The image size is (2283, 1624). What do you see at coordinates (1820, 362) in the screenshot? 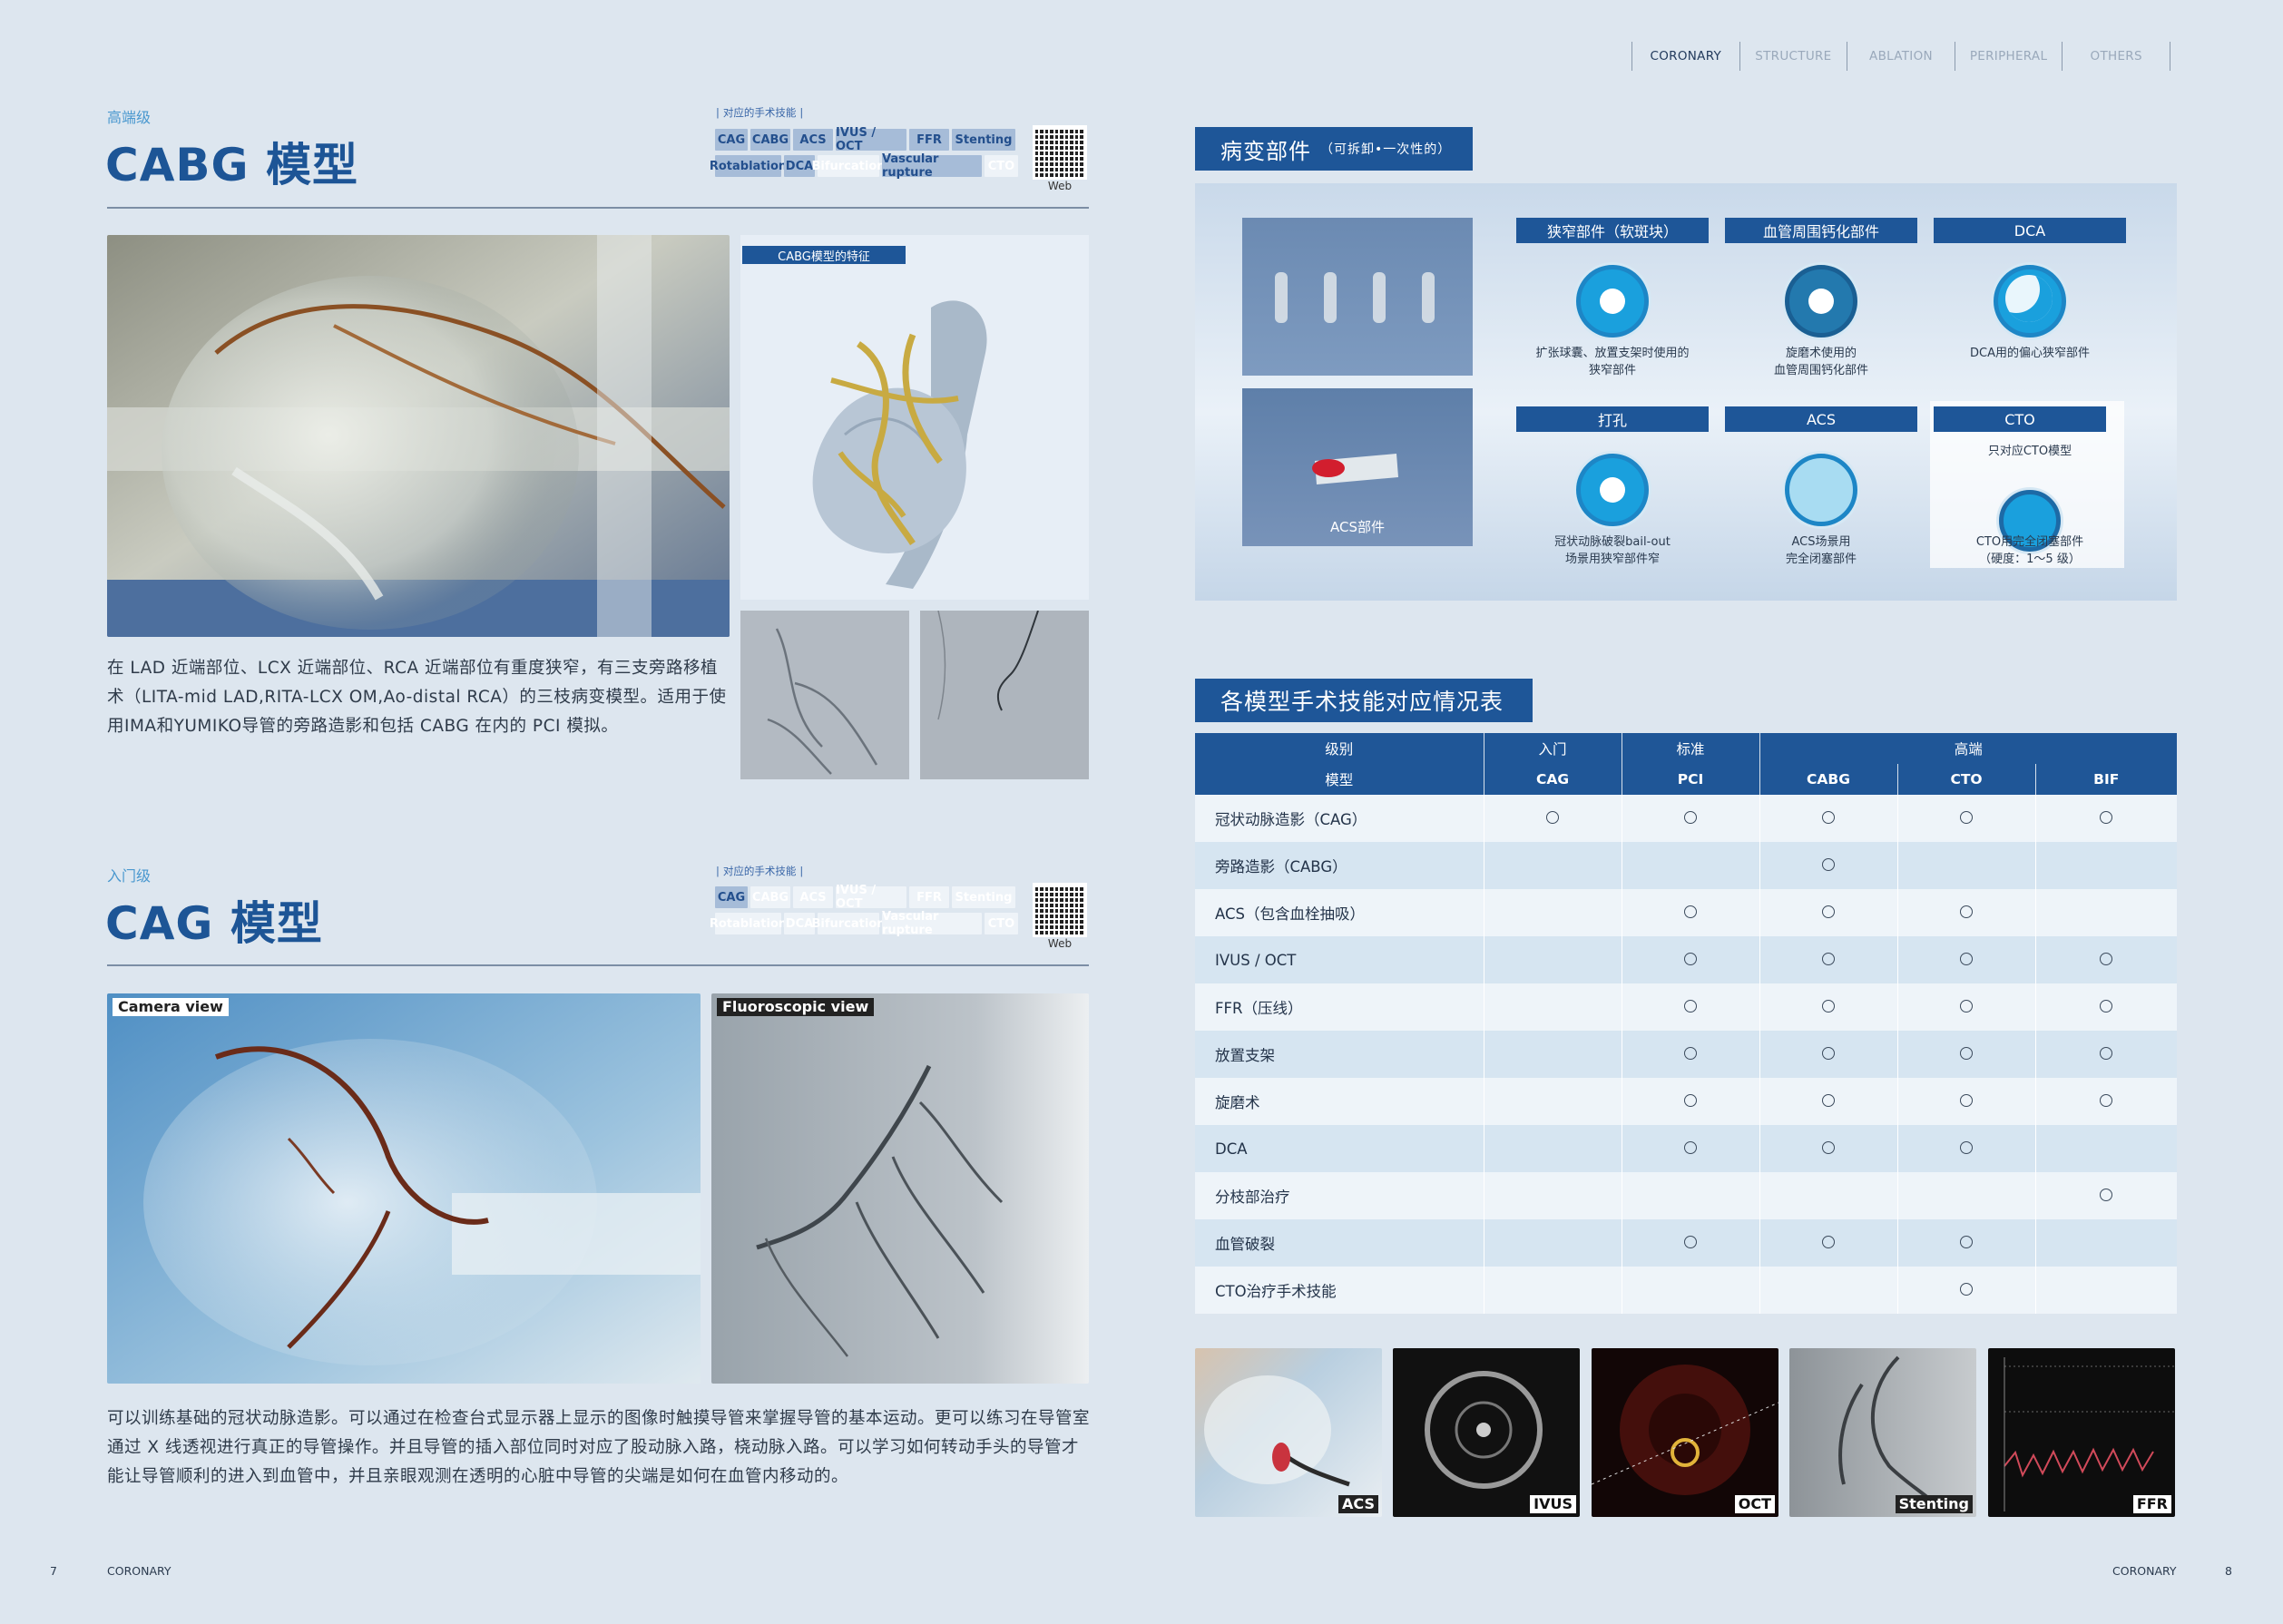
I see `part-caption: 旋磨术使用的 血管周围钙化部件` at bounding box center [1820, 362].